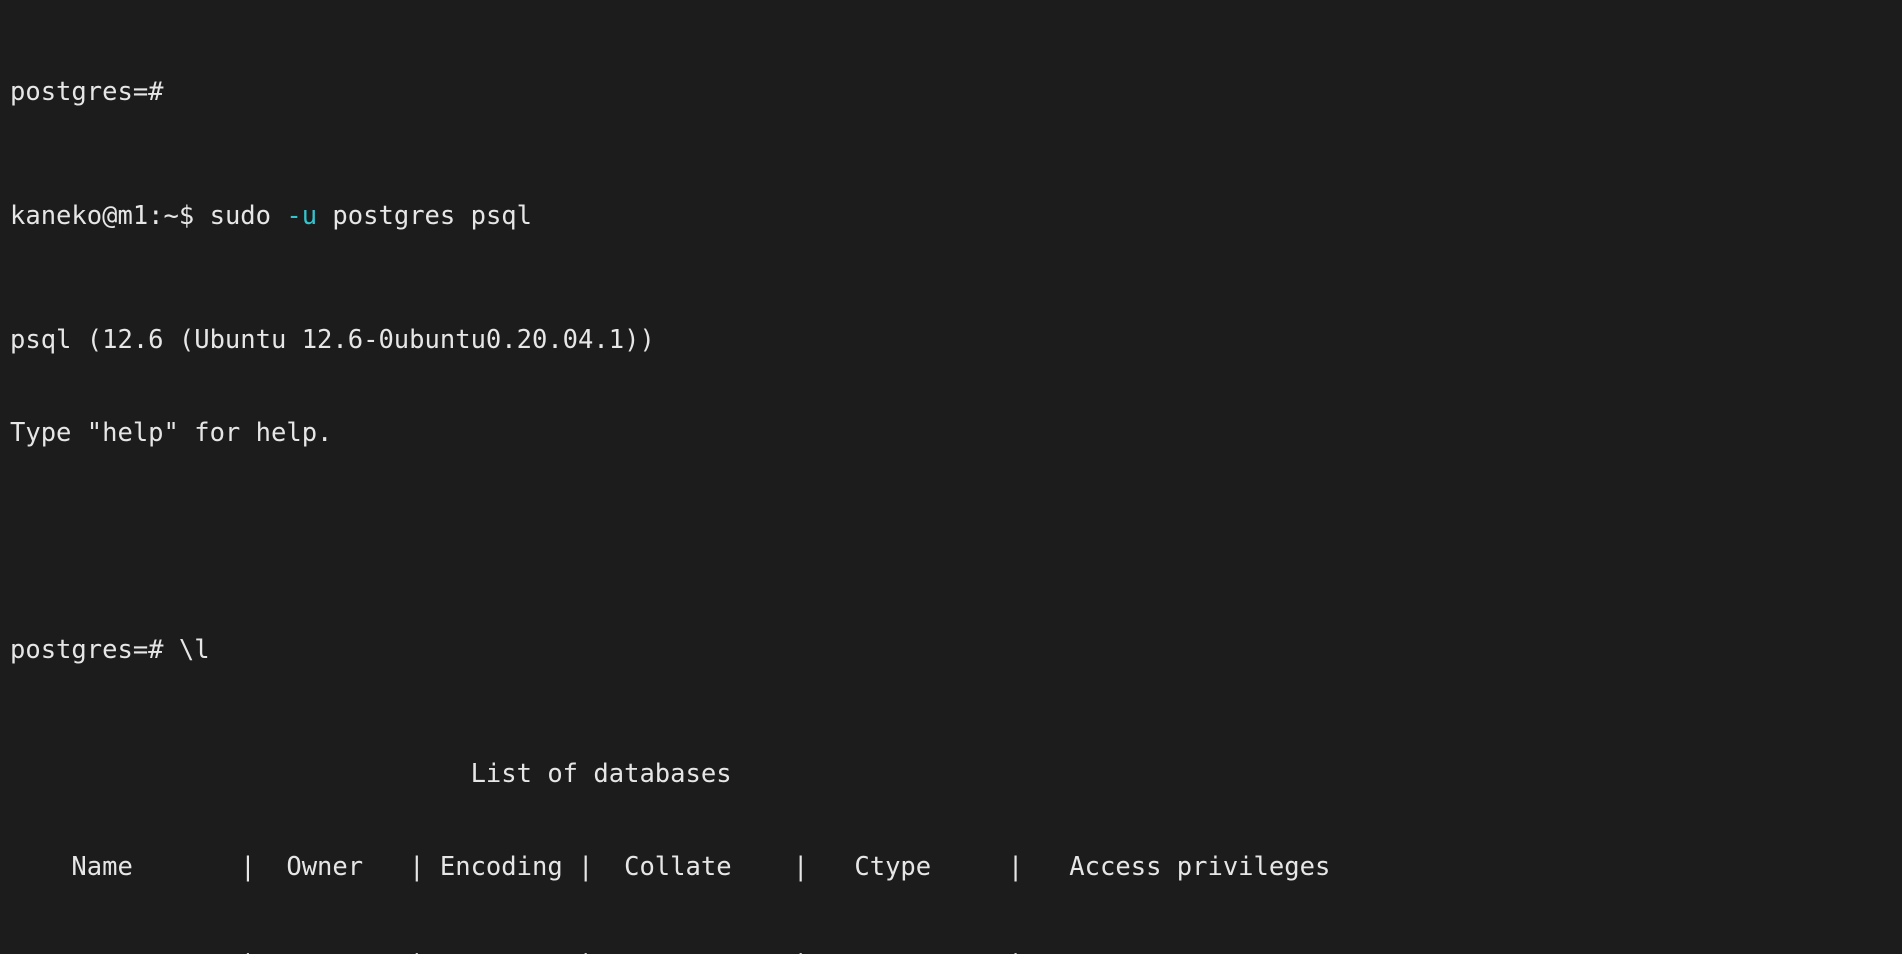 The width and height of the screenshot is (1902, 954). I want to click on psql-help-banner: Type "help" for help., so click(171, 433).